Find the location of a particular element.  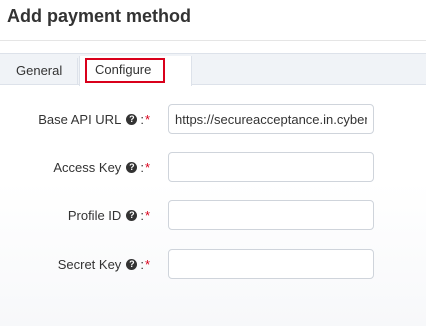

secret-key-label: Secret Key ? : * is located at coordinates (104, 264).